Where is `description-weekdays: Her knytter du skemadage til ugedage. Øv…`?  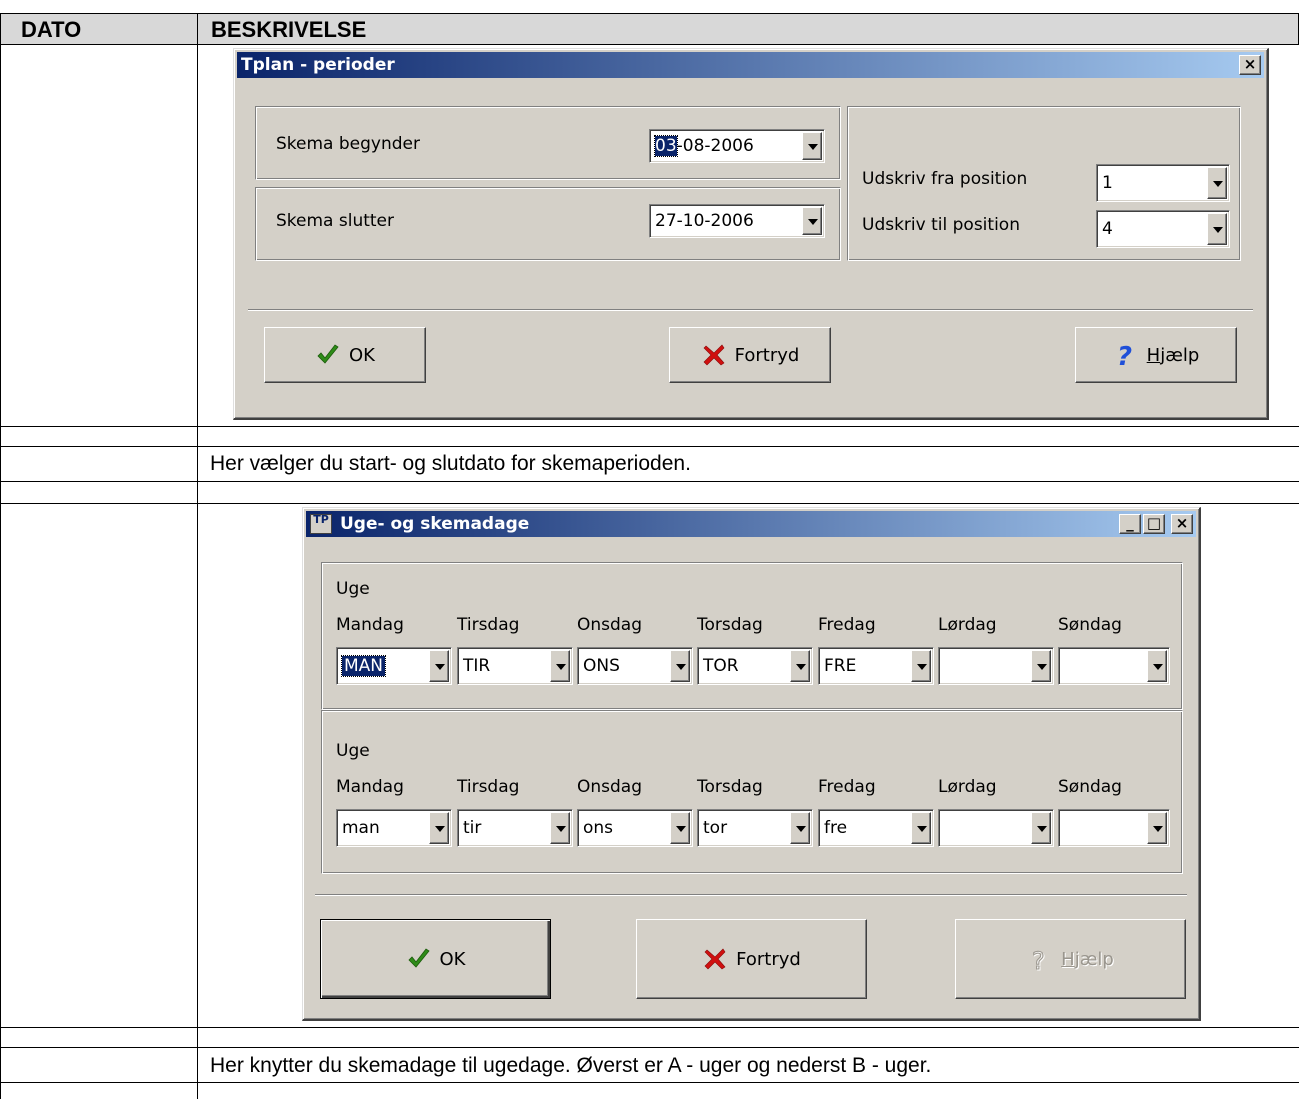
description-weekdays: Her knytter du skemadage til ugedage. Øv… is located at coordinates (571, 1065).